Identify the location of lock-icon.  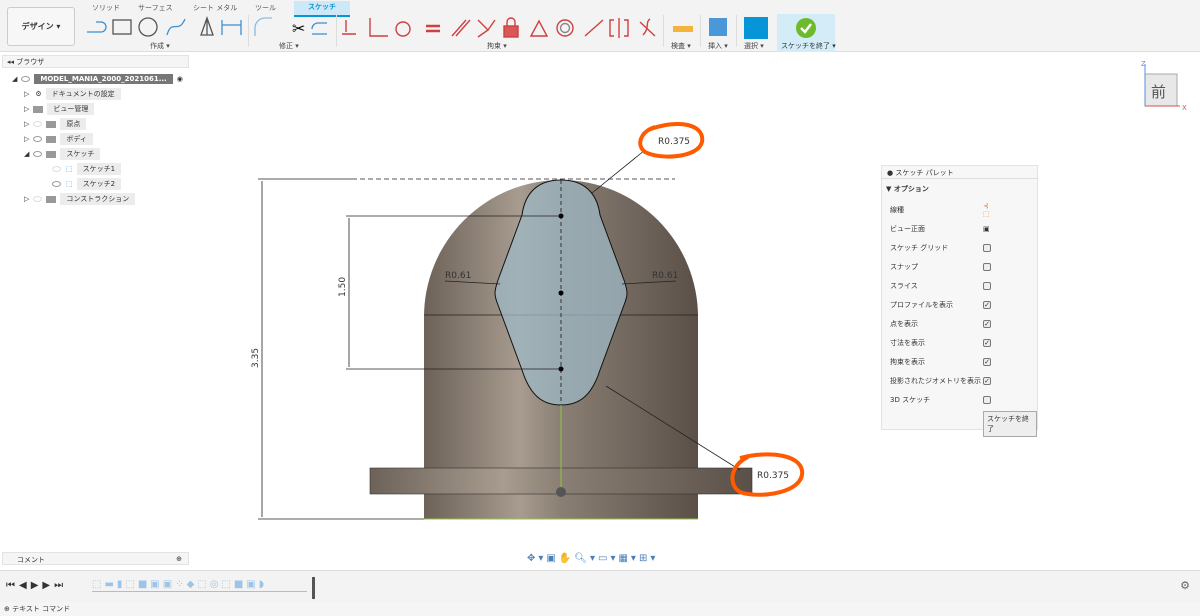
(511, 31).